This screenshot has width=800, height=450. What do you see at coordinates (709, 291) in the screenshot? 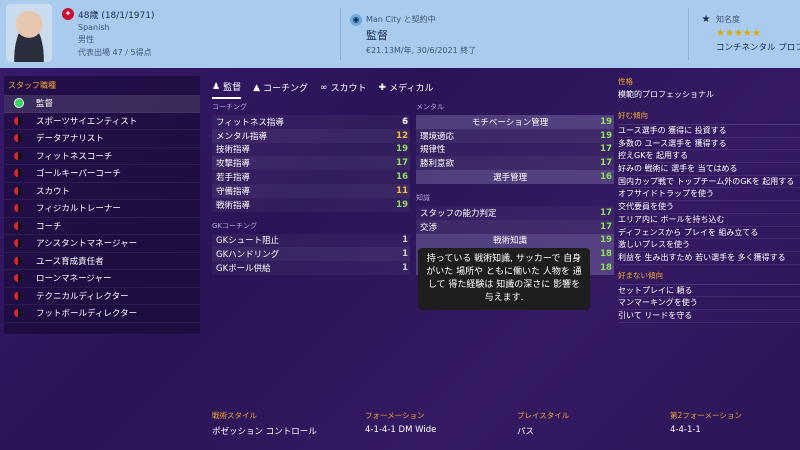
I see `trait-item: セットプレイに 頼る` at bounding box center [709, 291].